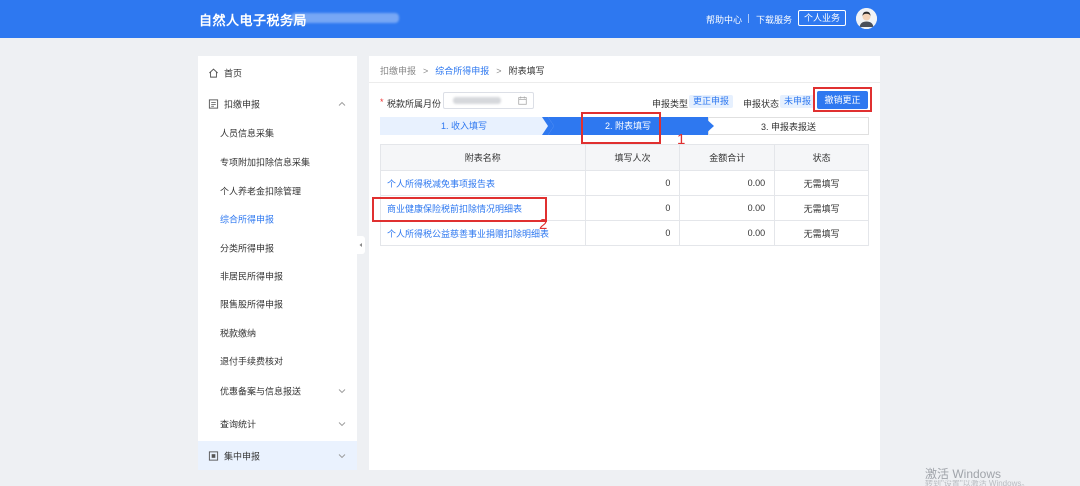 This screenshot has width=1080, height=486. What do you see at coordinates (277, 248) in the screenshot?
I see `sidebar-item-classified-income: 分类所得申报` at bounding box center [277, 248].